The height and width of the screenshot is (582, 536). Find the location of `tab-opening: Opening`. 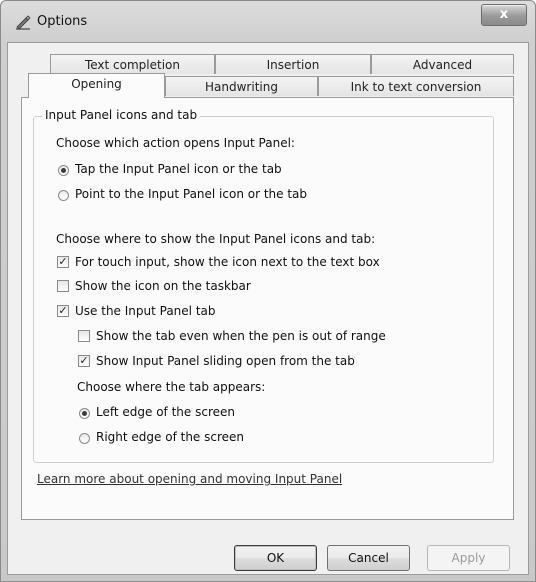

tab-opening: Opening is located at coordinates (96, 85).